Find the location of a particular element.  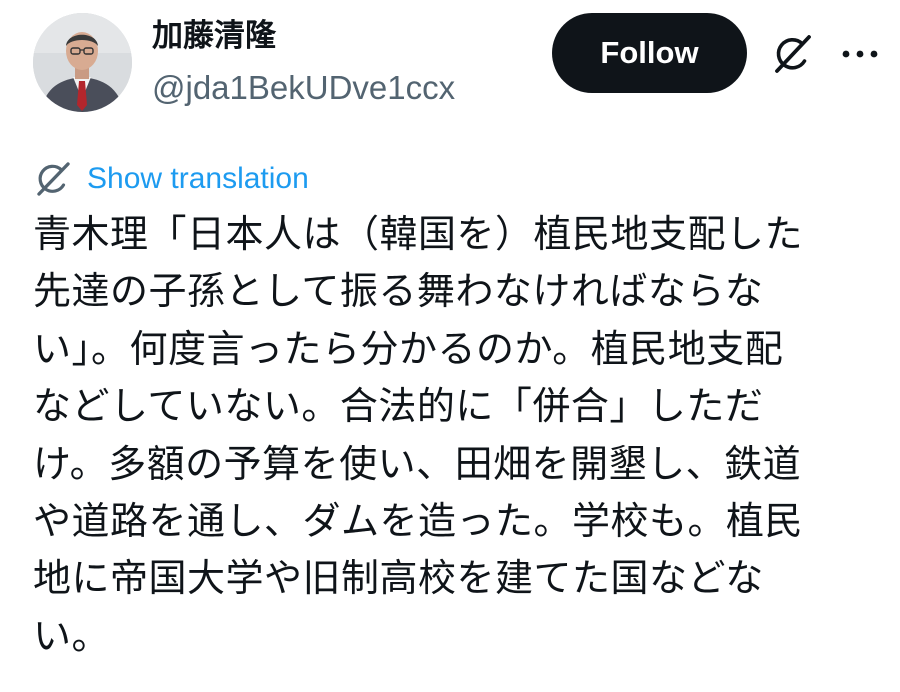

tweet-text-line: や道路を通し、ダムを造った。学校も。植民 is located at coordinates (418, 520).